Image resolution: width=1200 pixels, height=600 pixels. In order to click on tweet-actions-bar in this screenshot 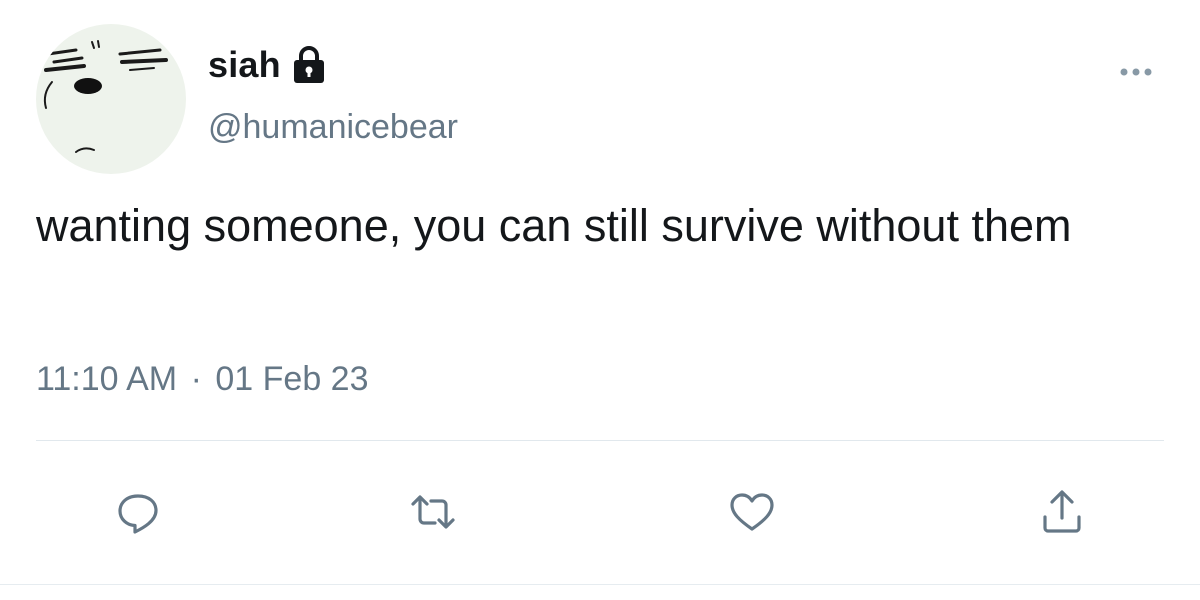, I will do `click(600, 512)`.